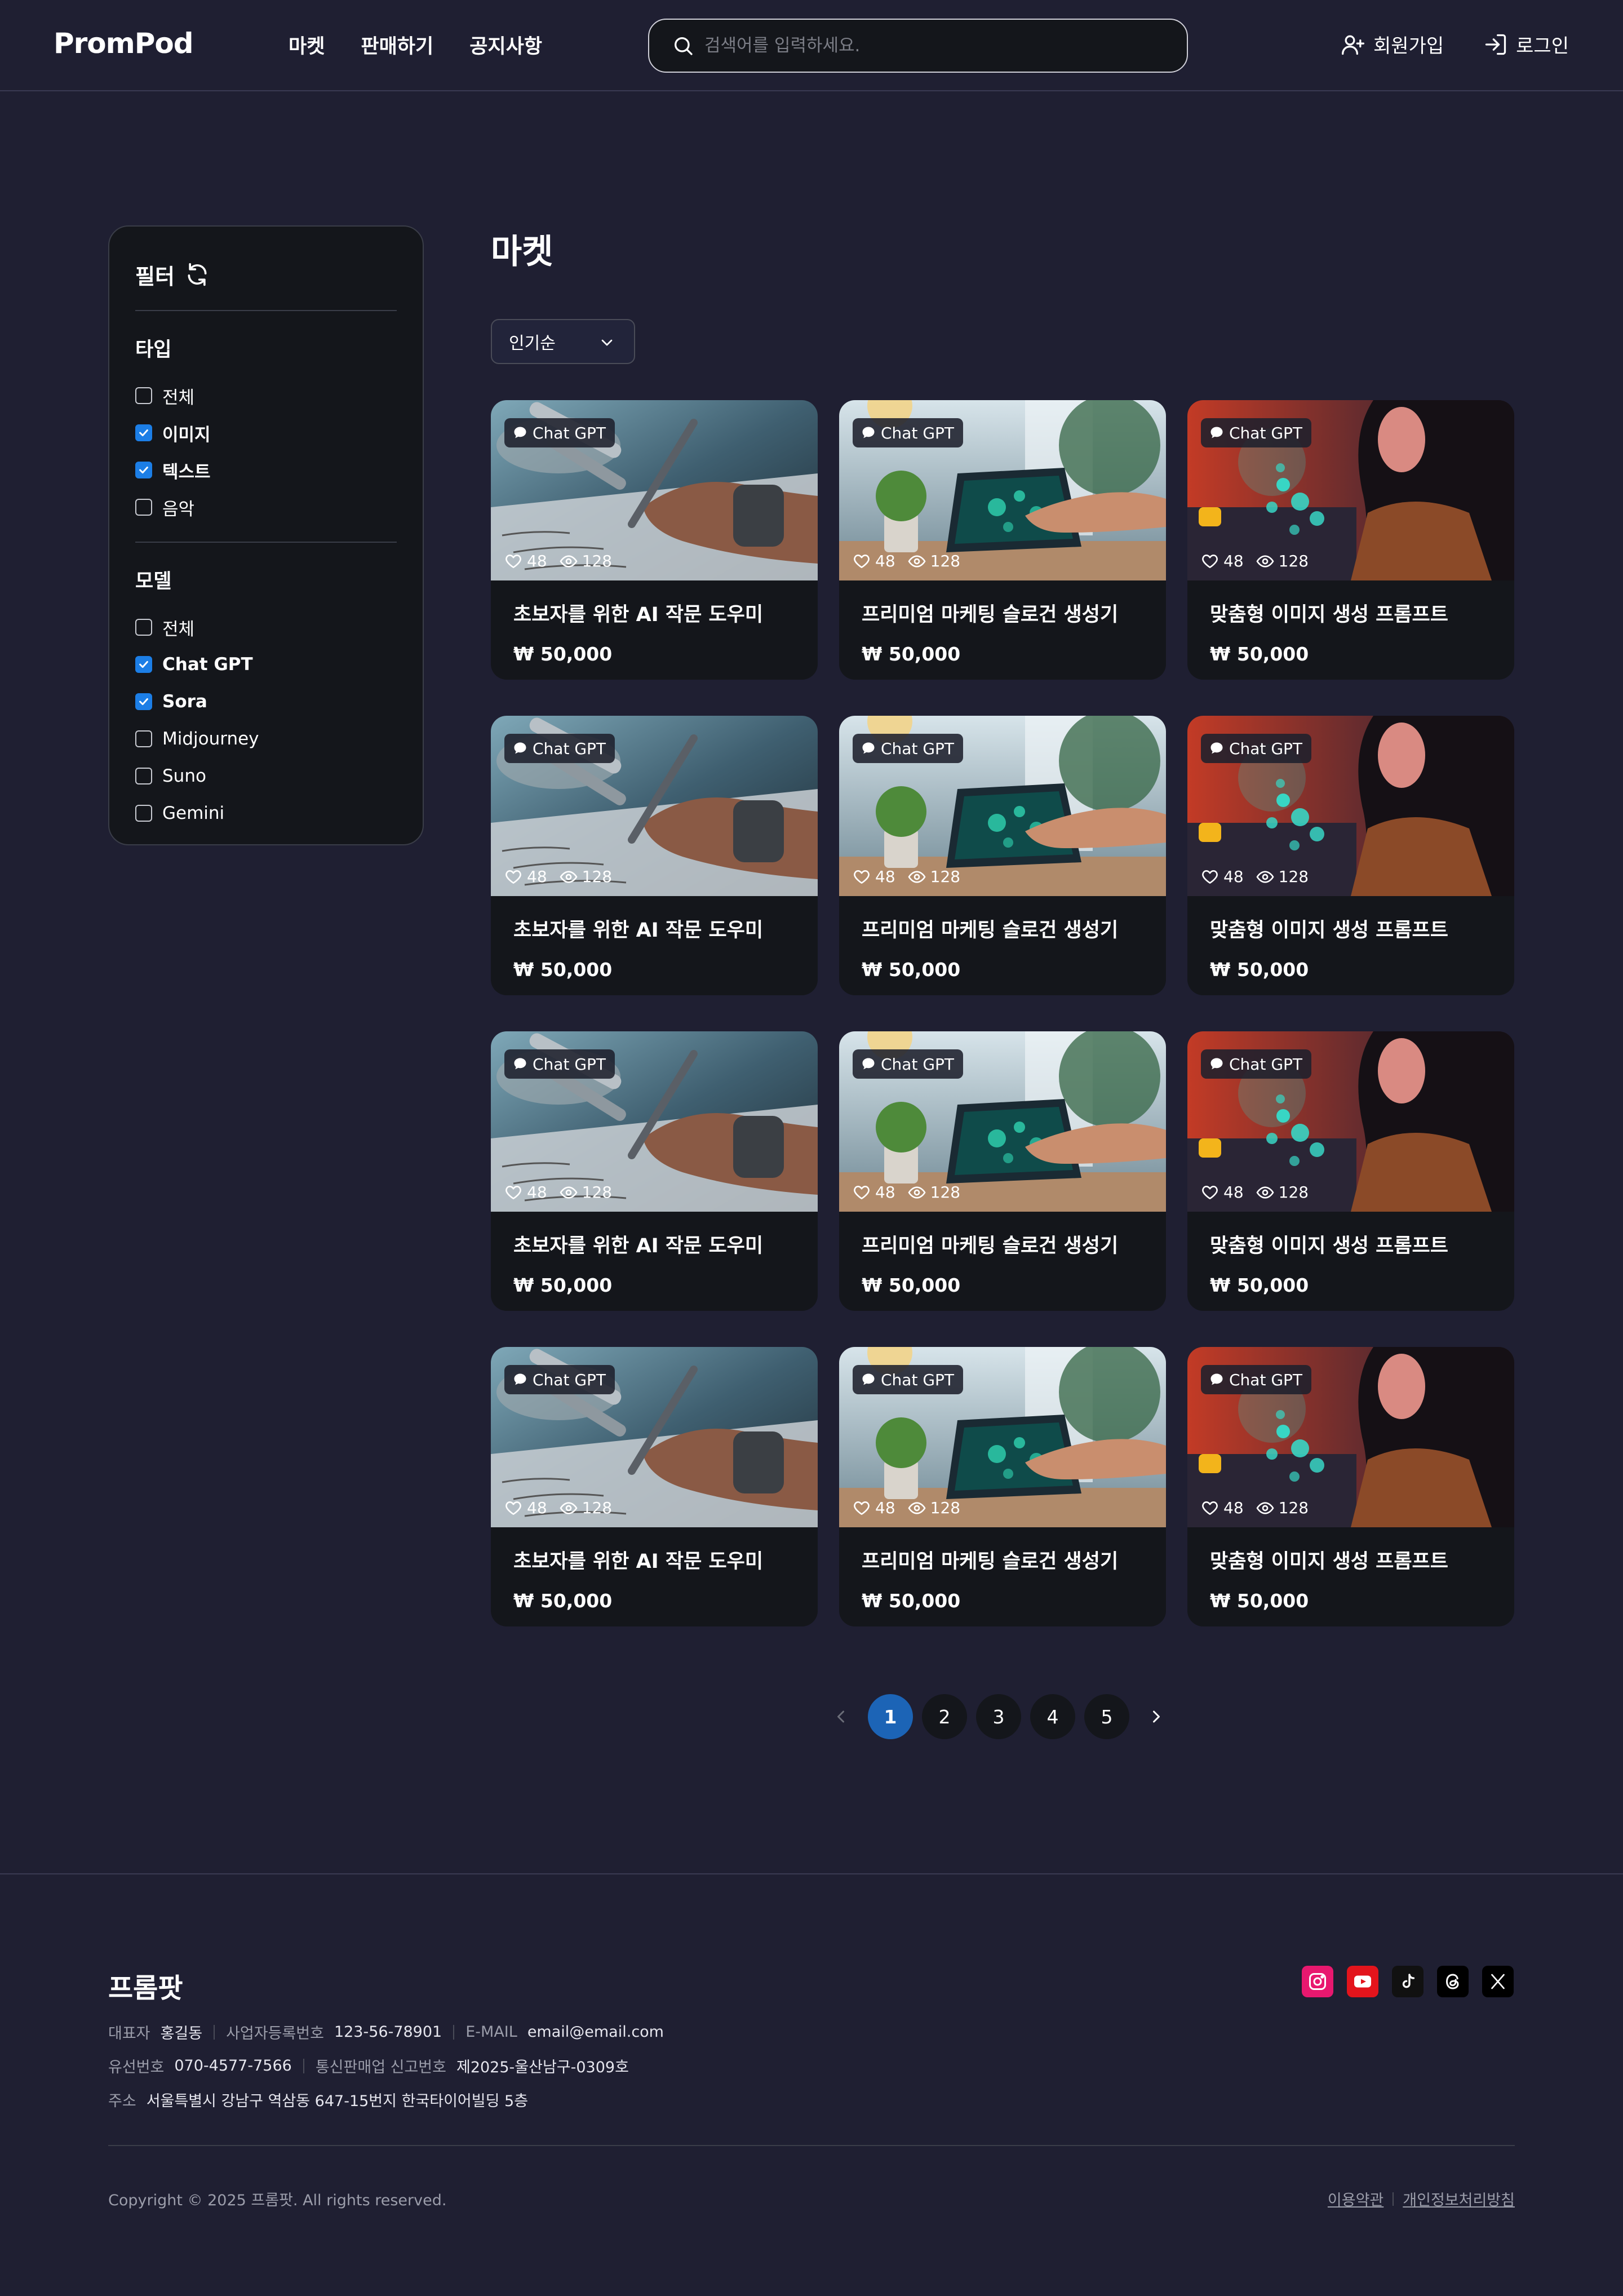  I want to click on signup-button: 회원가입, so click(1393, 44).